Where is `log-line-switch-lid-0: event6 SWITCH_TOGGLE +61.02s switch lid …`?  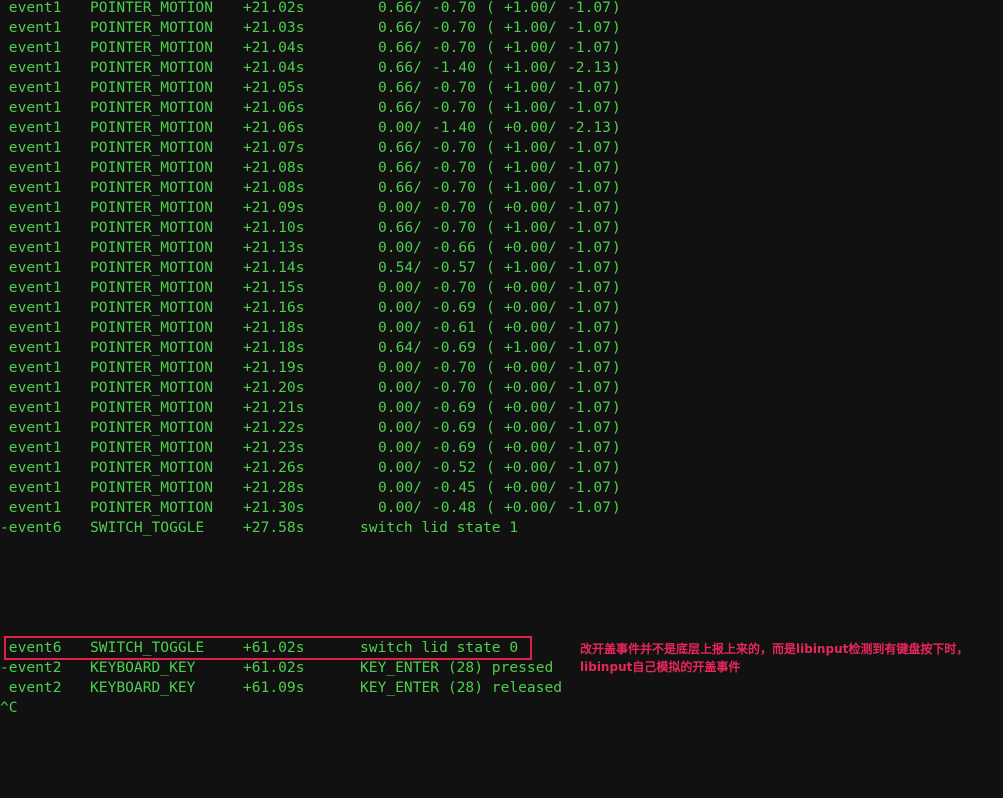
log-line-switch-lid-0: event6 SWITCH_TOGGLE +61.02s switch lid … is located at coordinates (259, 648).